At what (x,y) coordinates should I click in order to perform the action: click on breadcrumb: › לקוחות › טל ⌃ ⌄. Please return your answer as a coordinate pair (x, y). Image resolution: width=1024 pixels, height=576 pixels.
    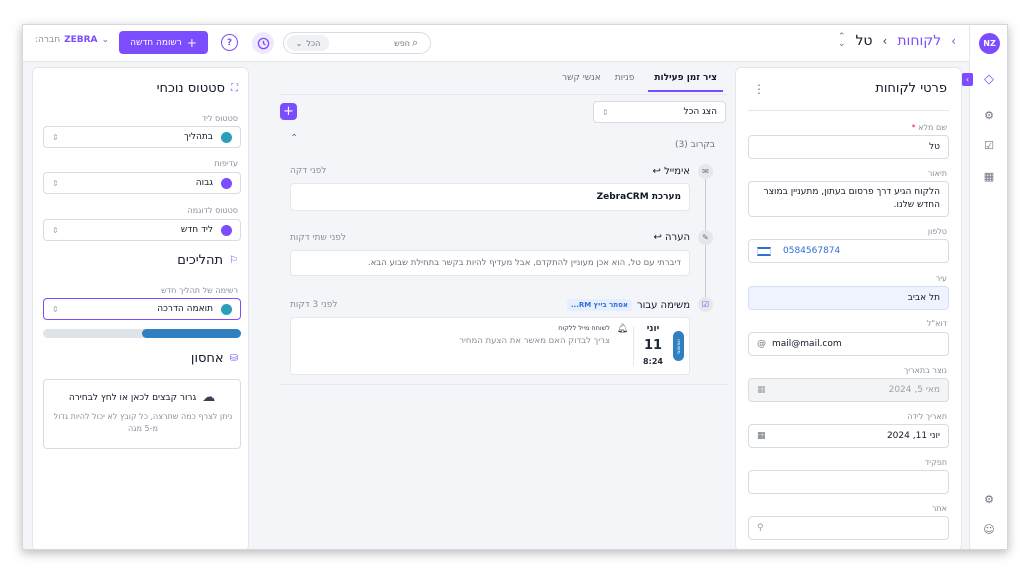
    Looking at the image, I should click on (897, 41).